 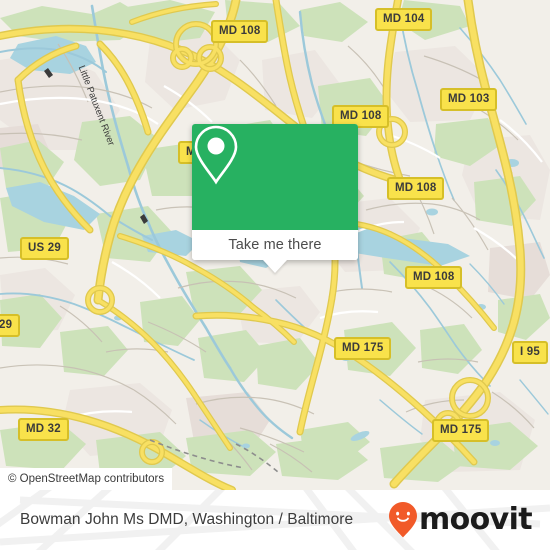 I want to click on road-shield: MD 32, so click(x=43, y=429).